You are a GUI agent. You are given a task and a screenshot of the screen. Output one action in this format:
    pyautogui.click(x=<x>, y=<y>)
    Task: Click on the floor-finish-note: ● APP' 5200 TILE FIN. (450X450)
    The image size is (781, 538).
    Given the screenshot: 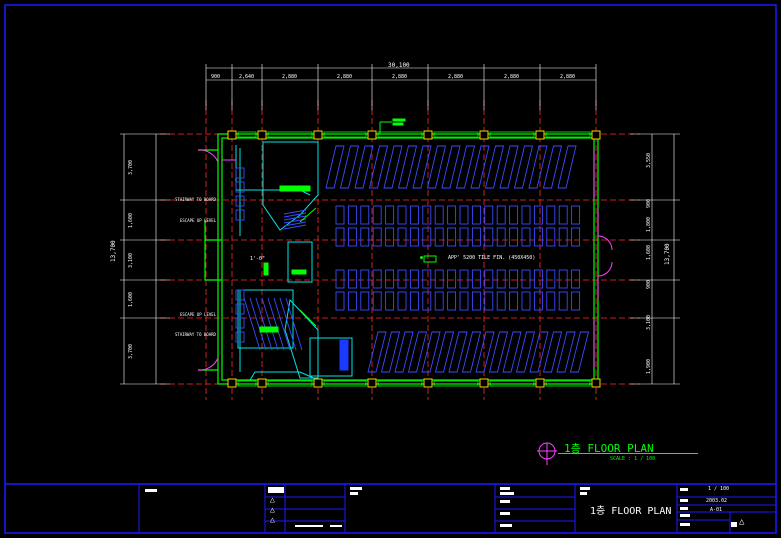 What is the action you would take?
    pyautogui.click(x=478, y=258)
    